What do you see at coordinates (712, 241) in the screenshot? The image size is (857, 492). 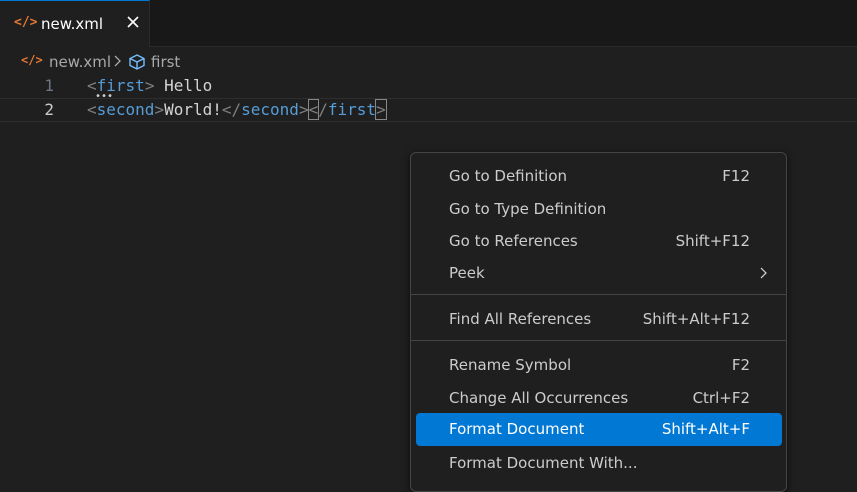 I see `menu-item-shortcut: Shift+F12` at bounding box center [712, 241].